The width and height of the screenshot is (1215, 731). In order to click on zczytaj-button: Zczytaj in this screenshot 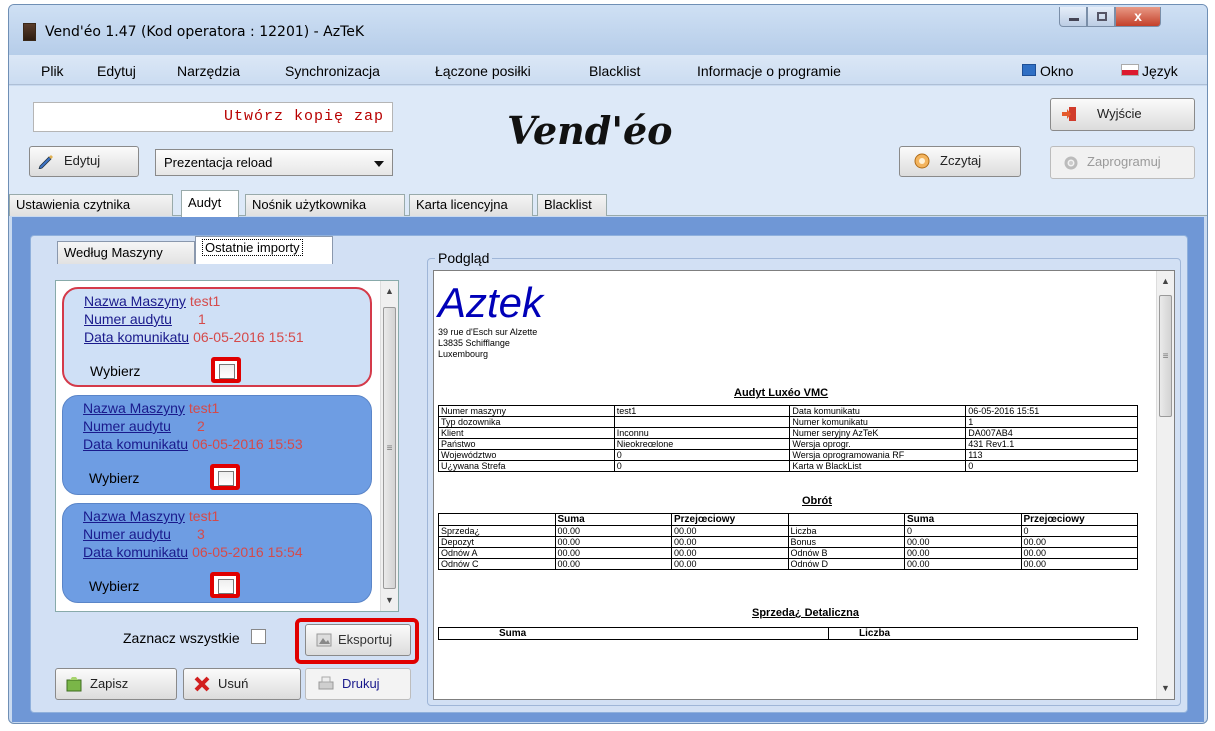, I will do `click(960, 161)`.